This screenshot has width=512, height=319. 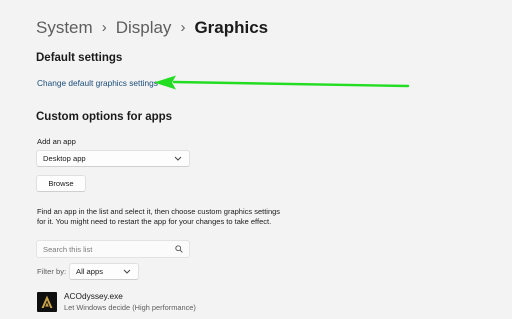 I want to click on filter-dropdown-value: All apps, so click(x=90, y=271).